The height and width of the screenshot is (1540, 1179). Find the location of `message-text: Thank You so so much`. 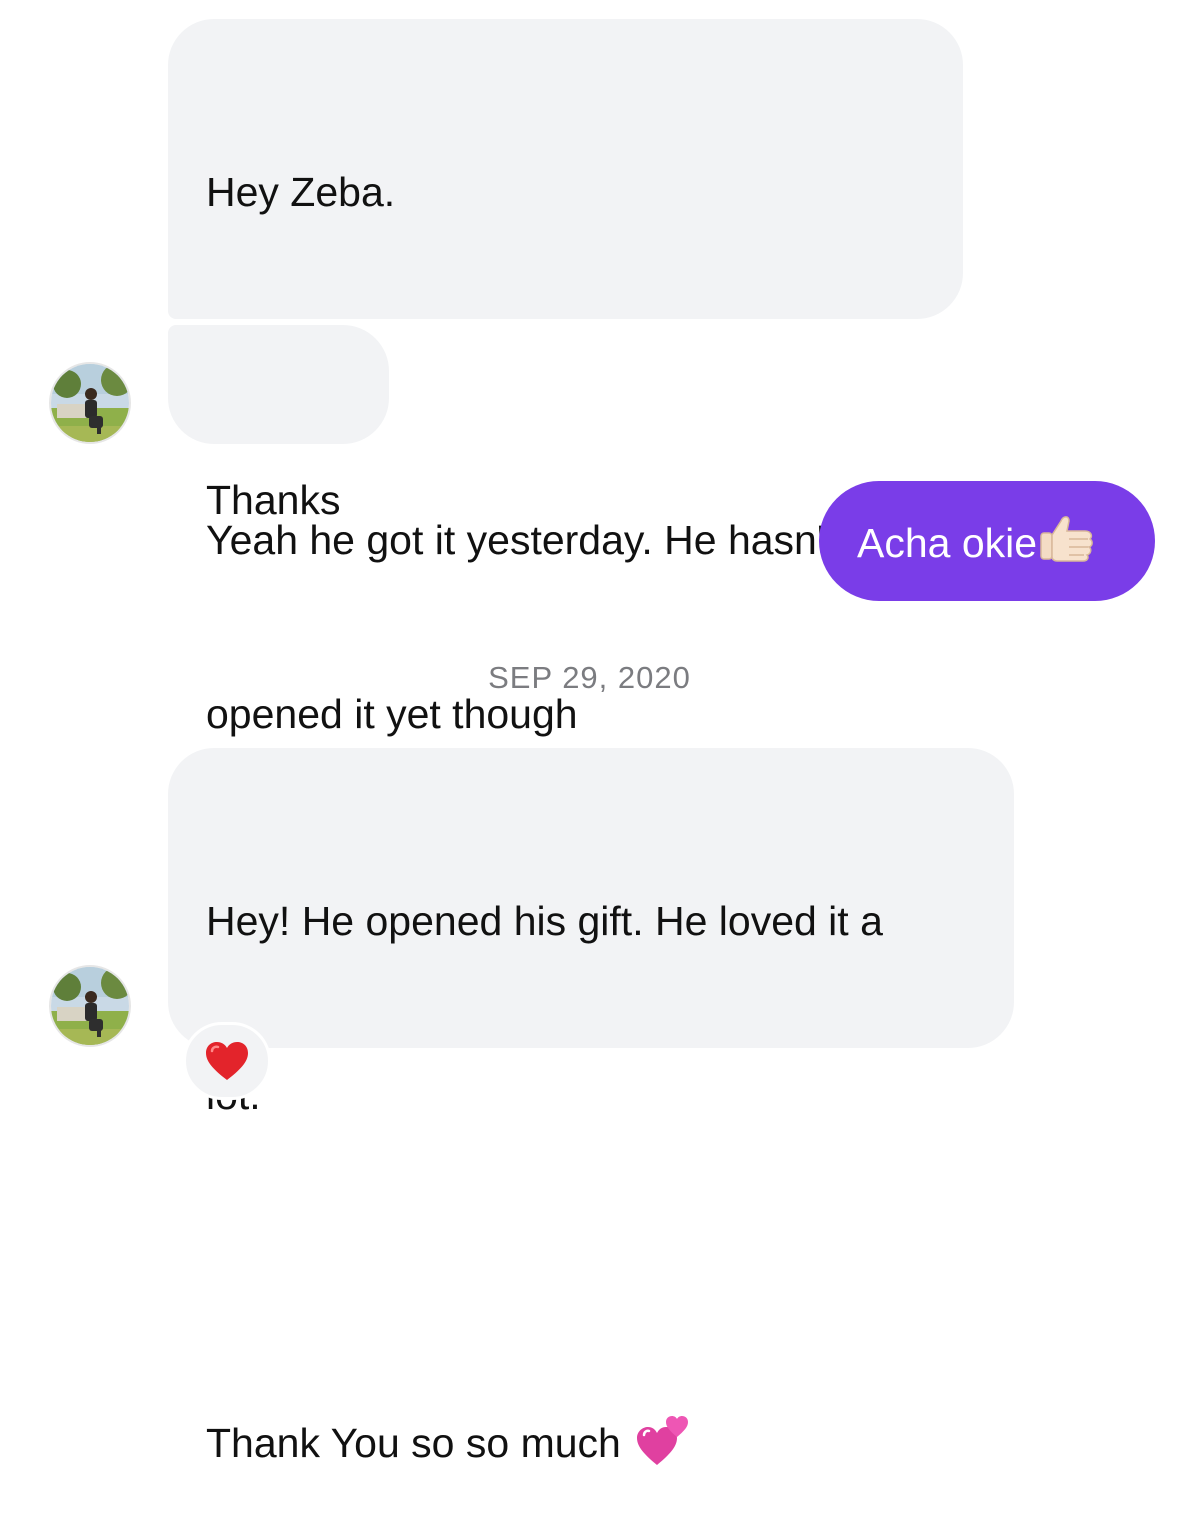

message-text: Thank You so so much is located at coordinates (413, 1443).